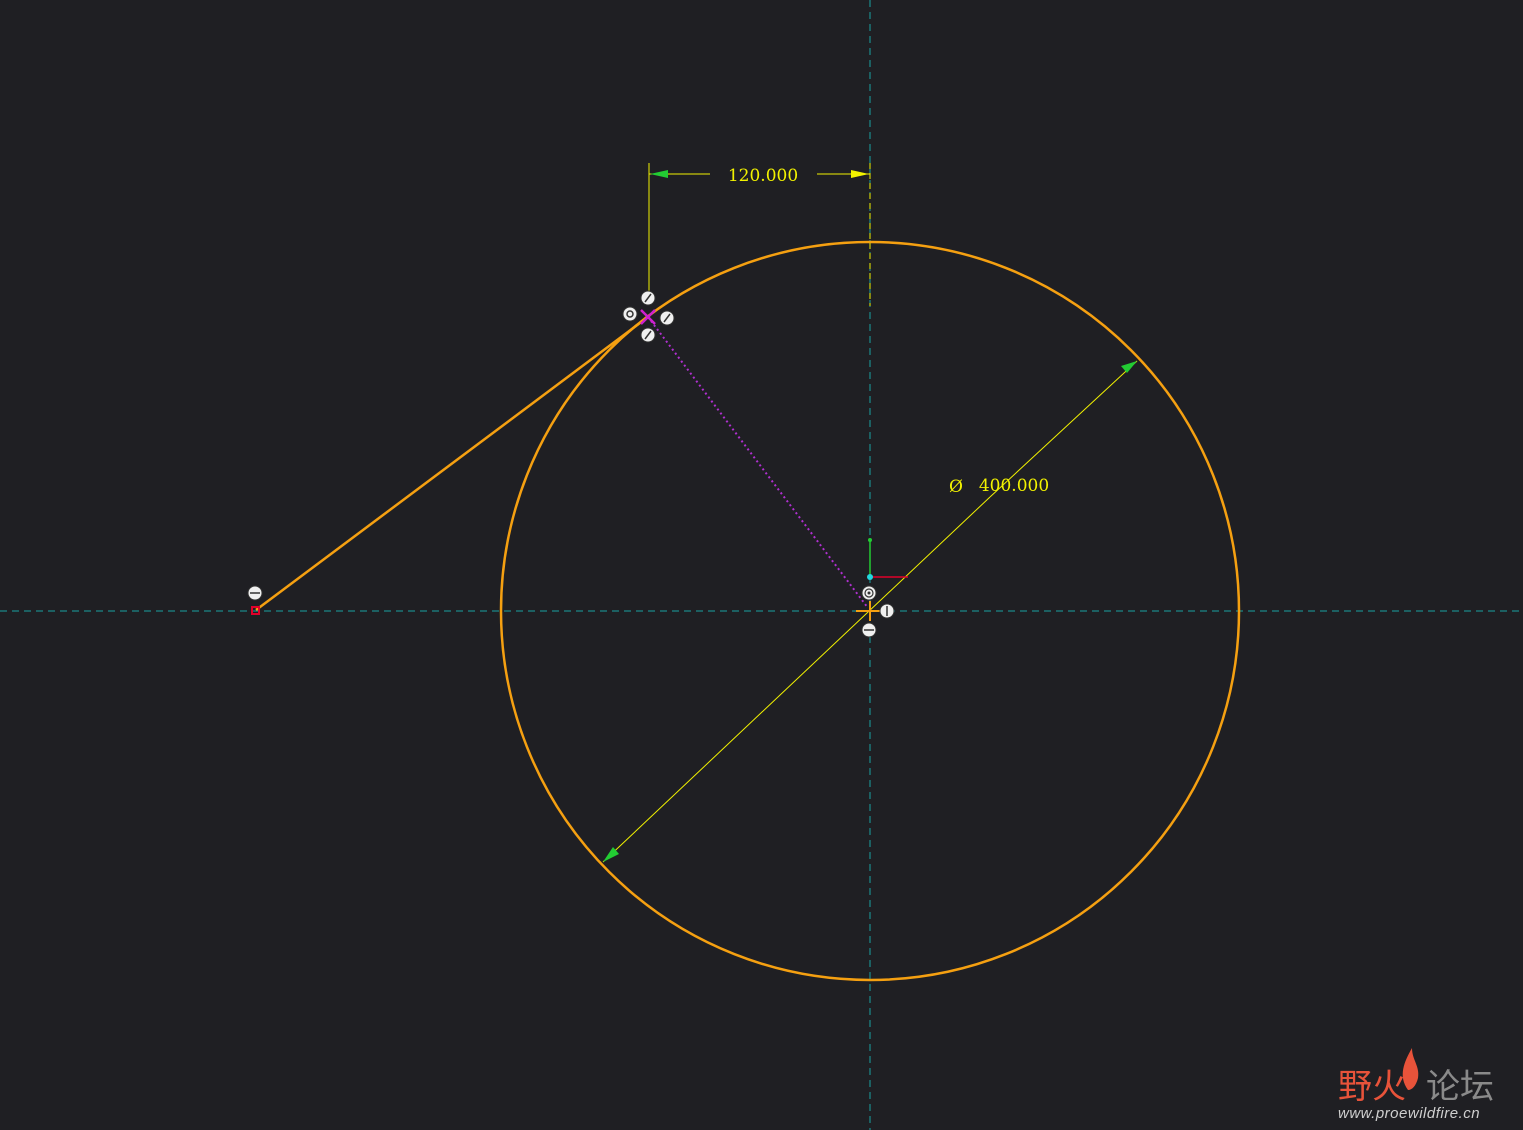  What do you see at coordinates (452, 463) in the screenshot?
I see `tangent-line` at bounding box center [452, 463].